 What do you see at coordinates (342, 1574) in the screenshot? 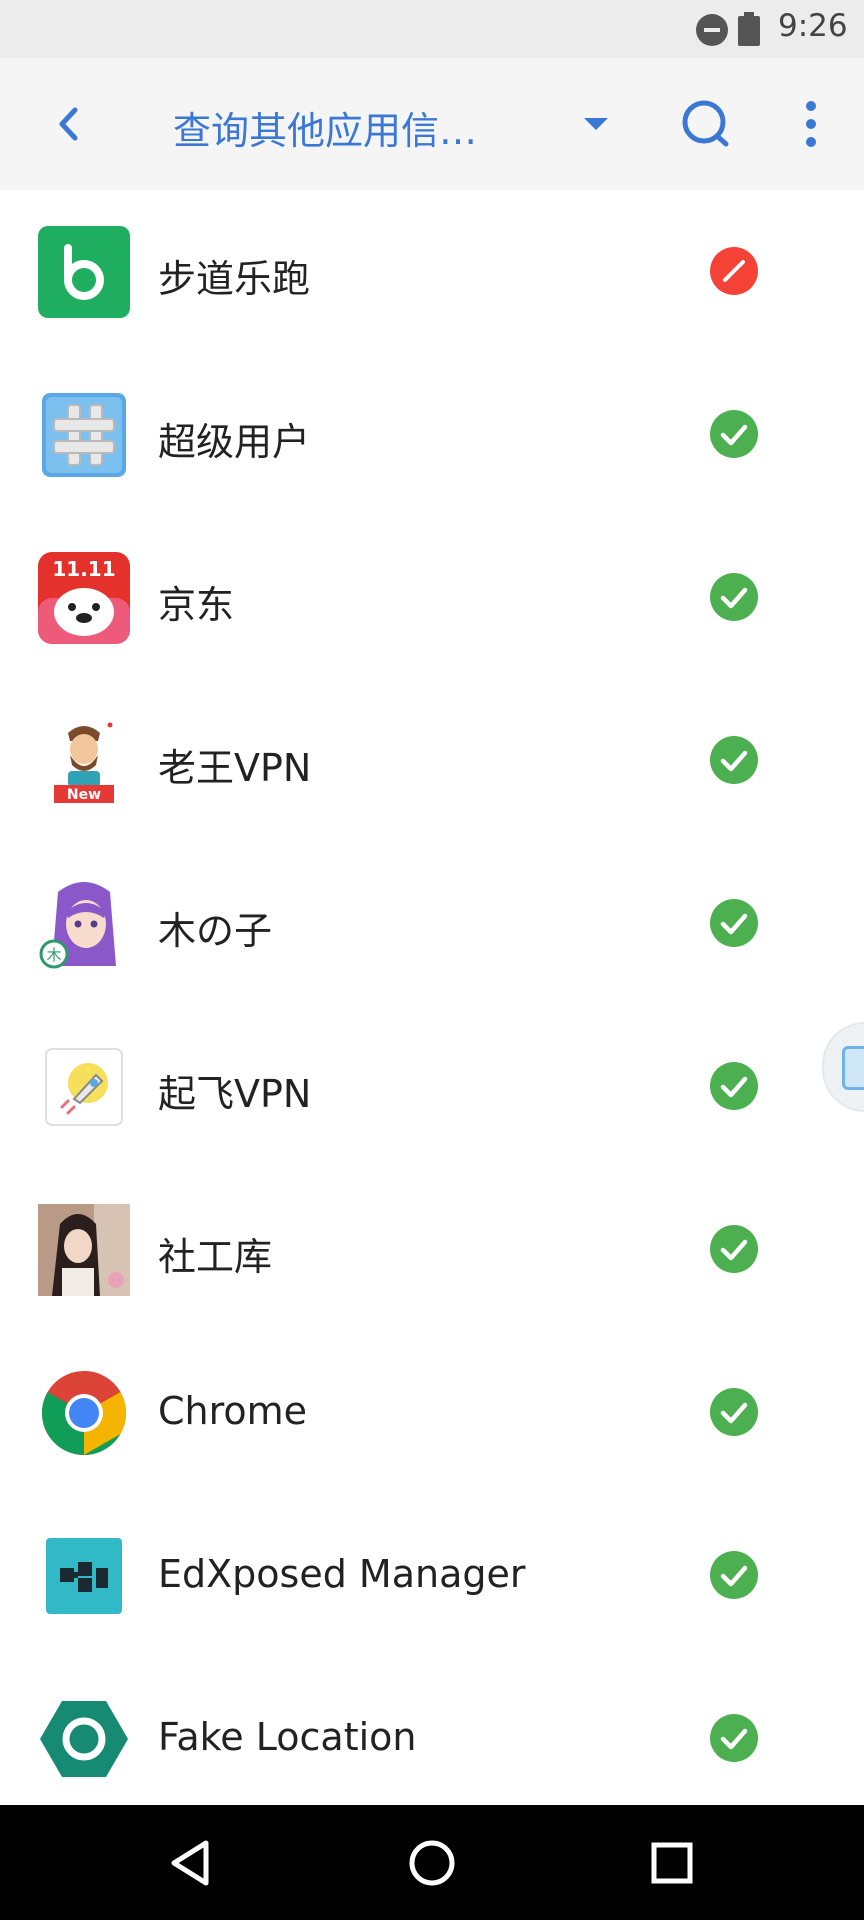
I see `app-label: EdXposed Manager` at bounding box center [342, 1574].